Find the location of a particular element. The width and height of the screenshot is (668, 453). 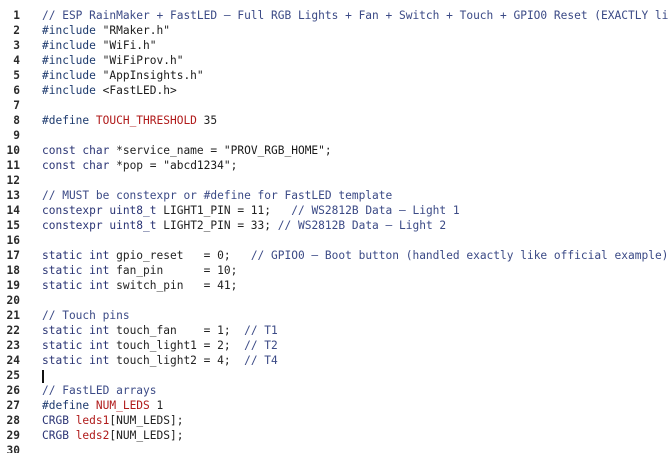

line-number: 26 is located at coordinates (13, 390).